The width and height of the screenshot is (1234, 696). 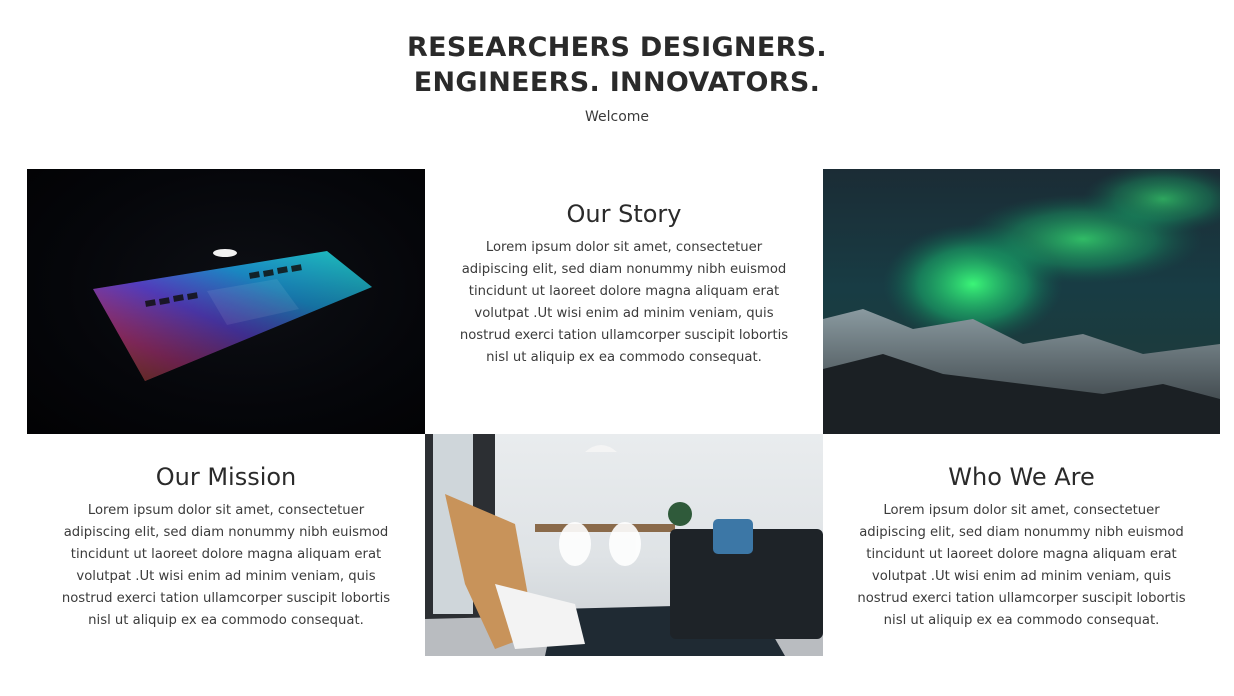 I want to click on hero-subtitle: Welcome, so click(x=617, y=117).